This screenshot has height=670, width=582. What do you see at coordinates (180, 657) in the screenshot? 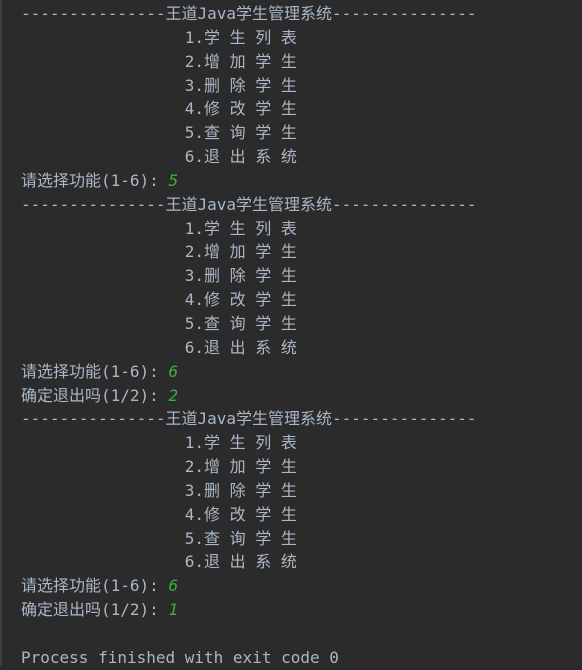
I see `console-line-text: Process finished with exit code 0` at bounding box center [180, 657].